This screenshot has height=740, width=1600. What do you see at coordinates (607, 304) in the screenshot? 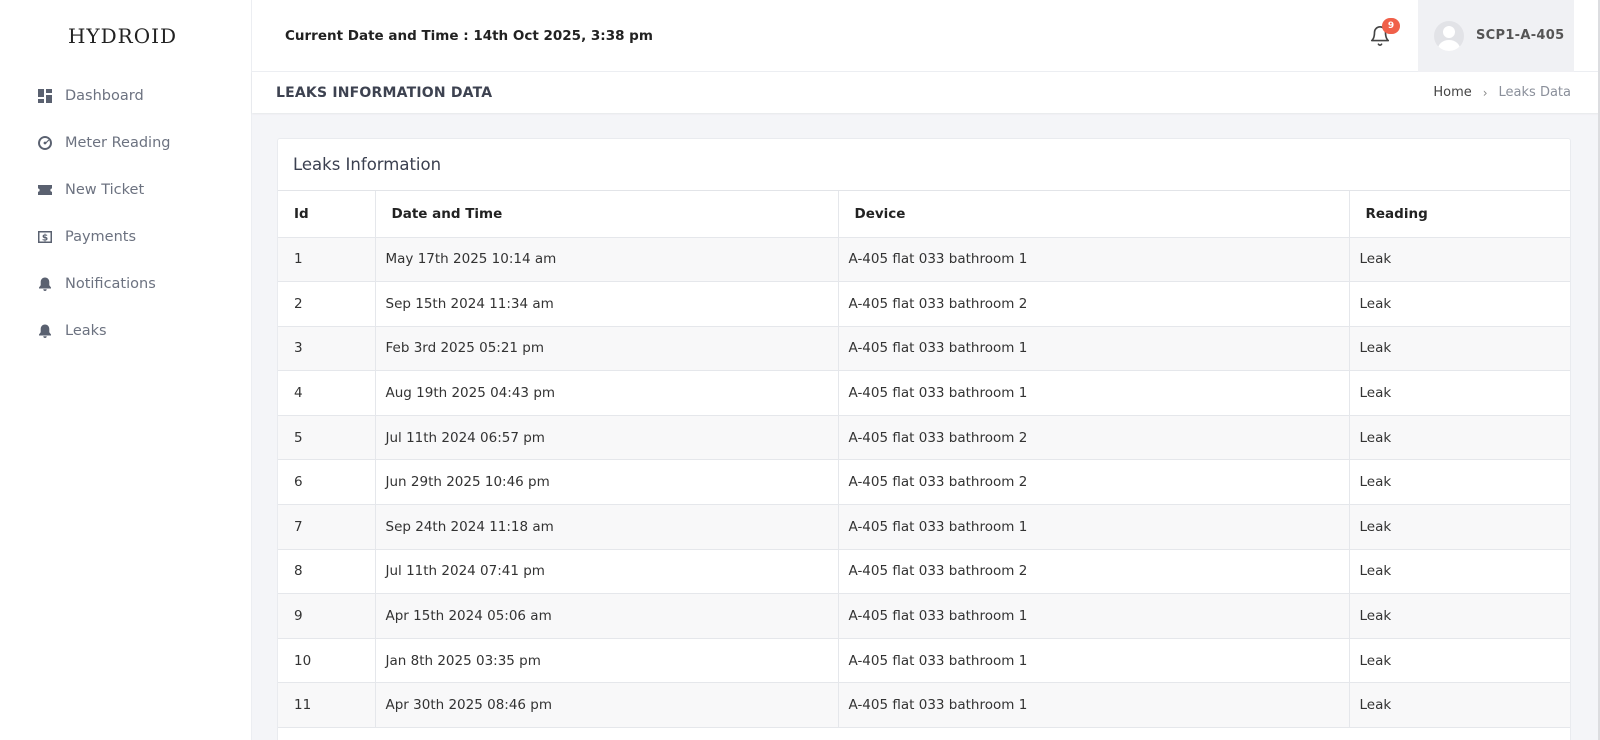
I see `cell-date-time: Sep 15th 2024 11:34 am` at bounding box center [607, 304].